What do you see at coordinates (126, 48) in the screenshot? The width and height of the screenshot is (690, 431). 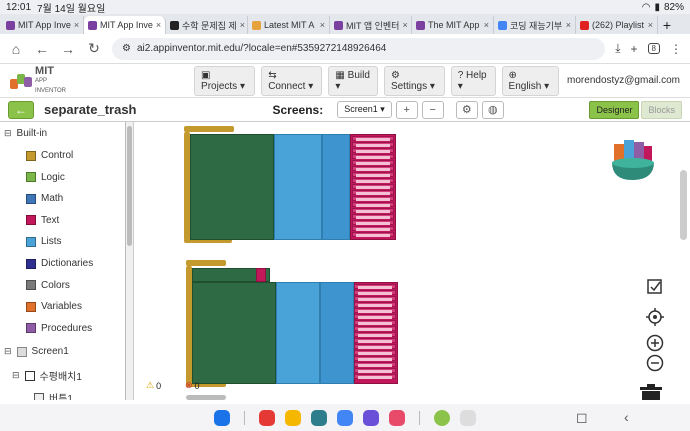 I see `site-info-icon: ⚙` at bounding box center [126, 48].